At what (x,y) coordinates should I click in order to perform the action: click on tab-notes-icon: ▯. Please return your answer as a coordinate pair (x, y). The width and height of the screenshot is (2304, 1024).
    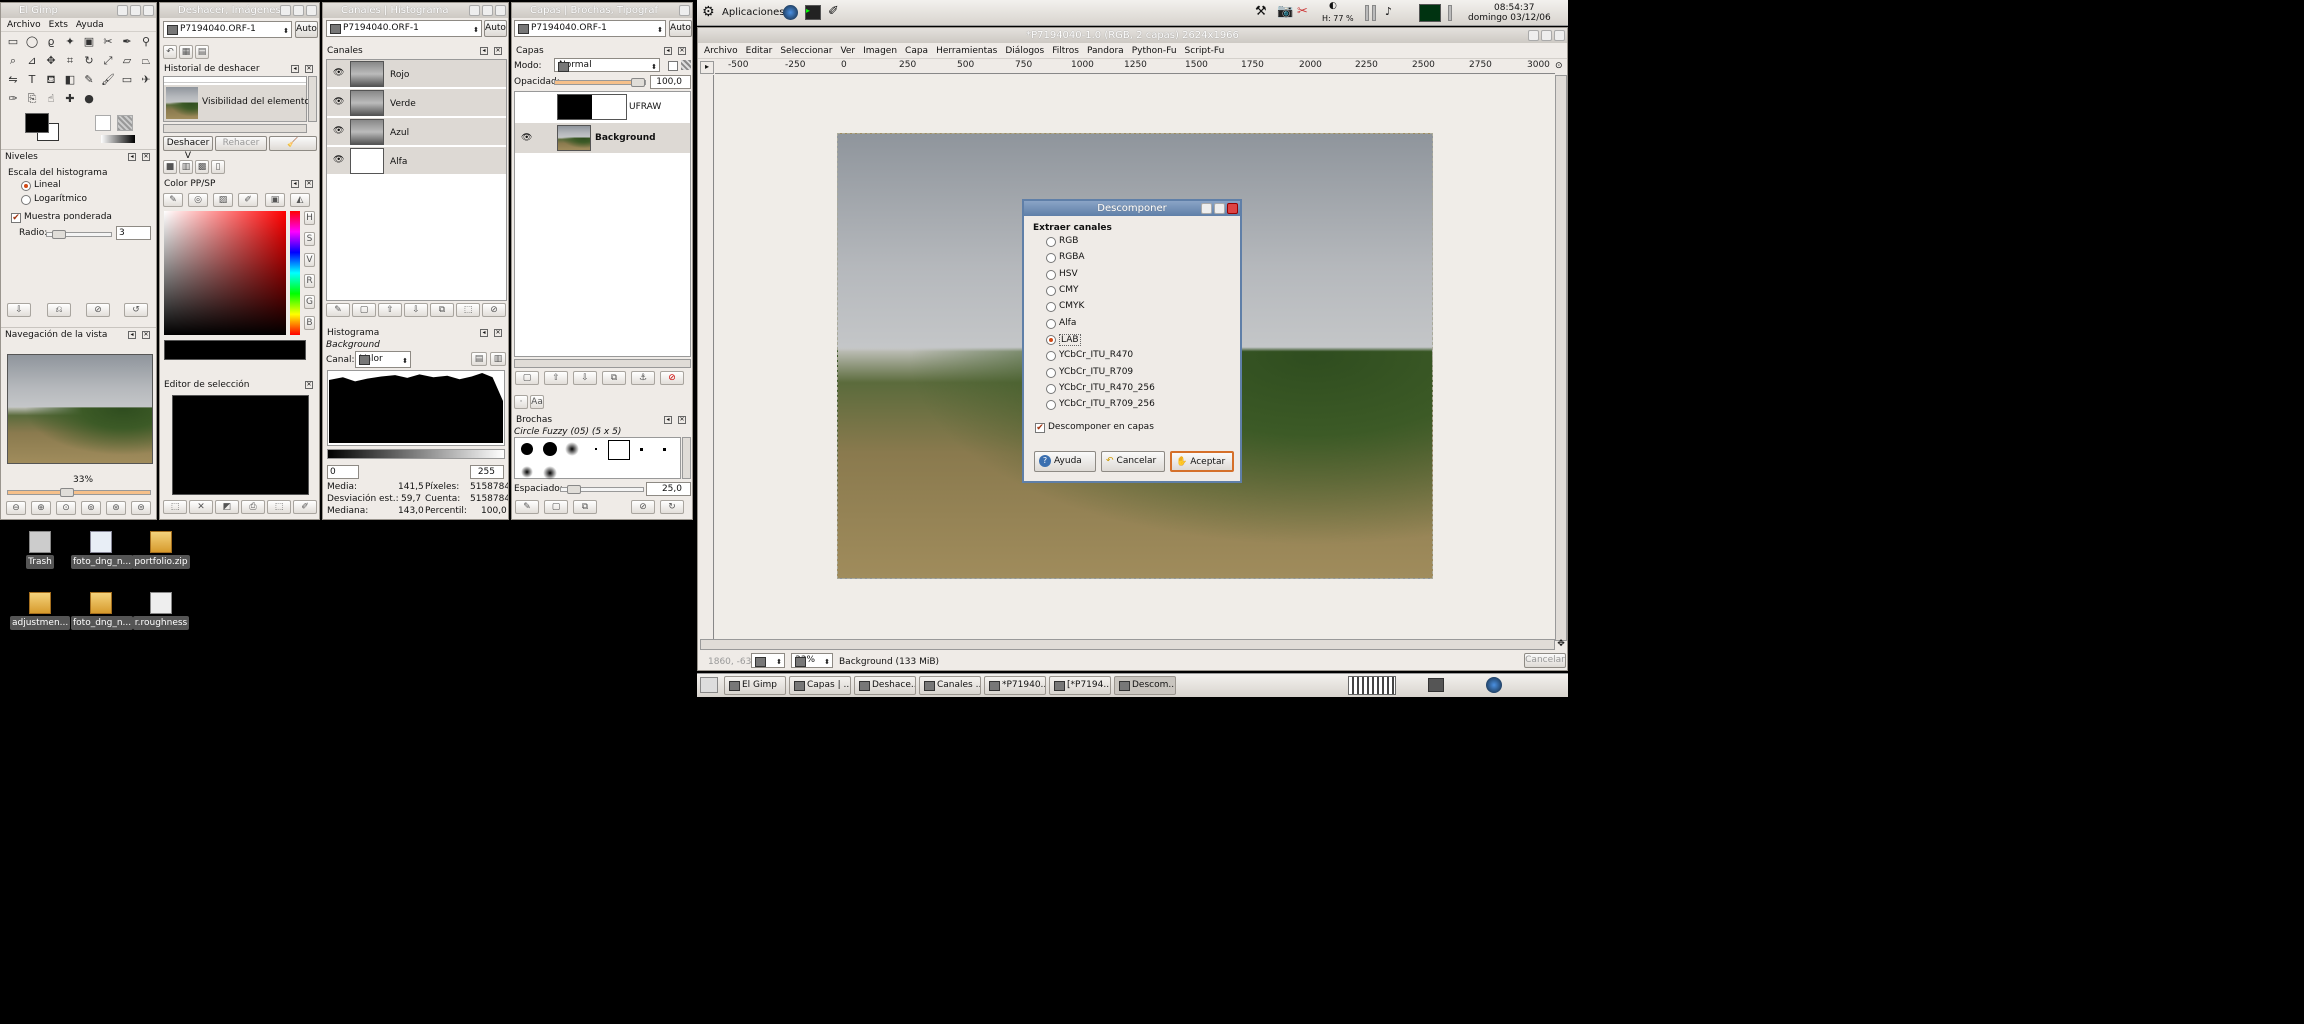
    Looking at the image, I should click on (218, 167).